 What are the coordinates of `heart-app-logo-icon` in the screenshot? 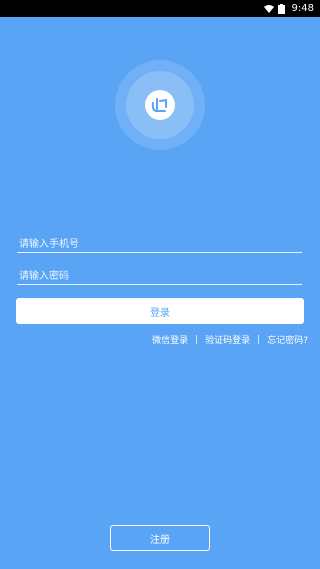 It's located at (160, 105).